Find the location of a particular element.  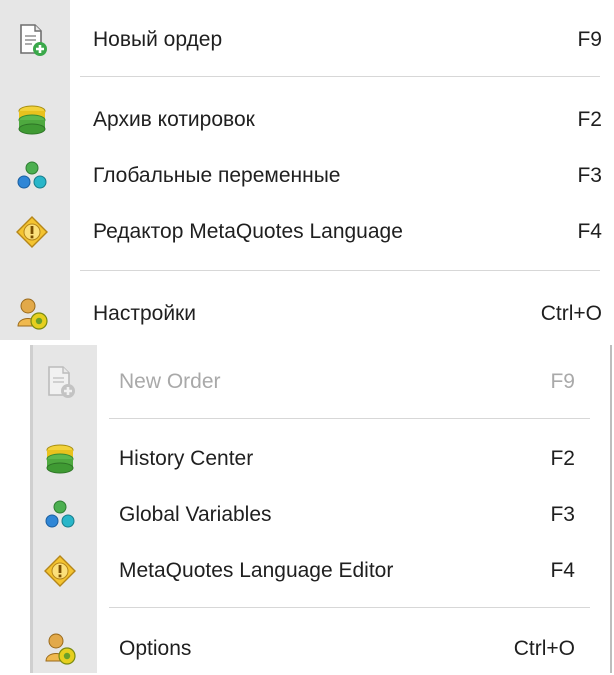

menu-item-history-center: Архив котировок F2 is located at coordinates (307, 120).